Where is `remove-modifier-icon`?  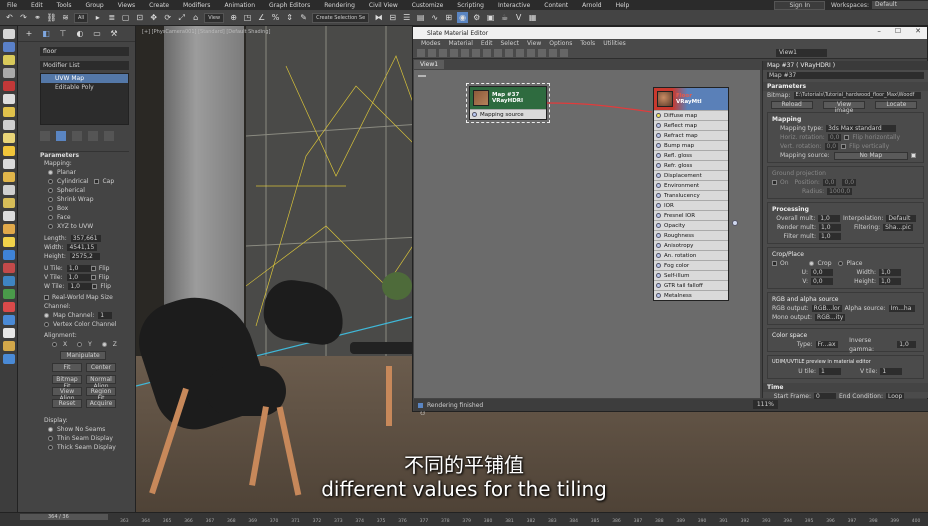
remove-modifier-icon is located at coordinates (93, 136).